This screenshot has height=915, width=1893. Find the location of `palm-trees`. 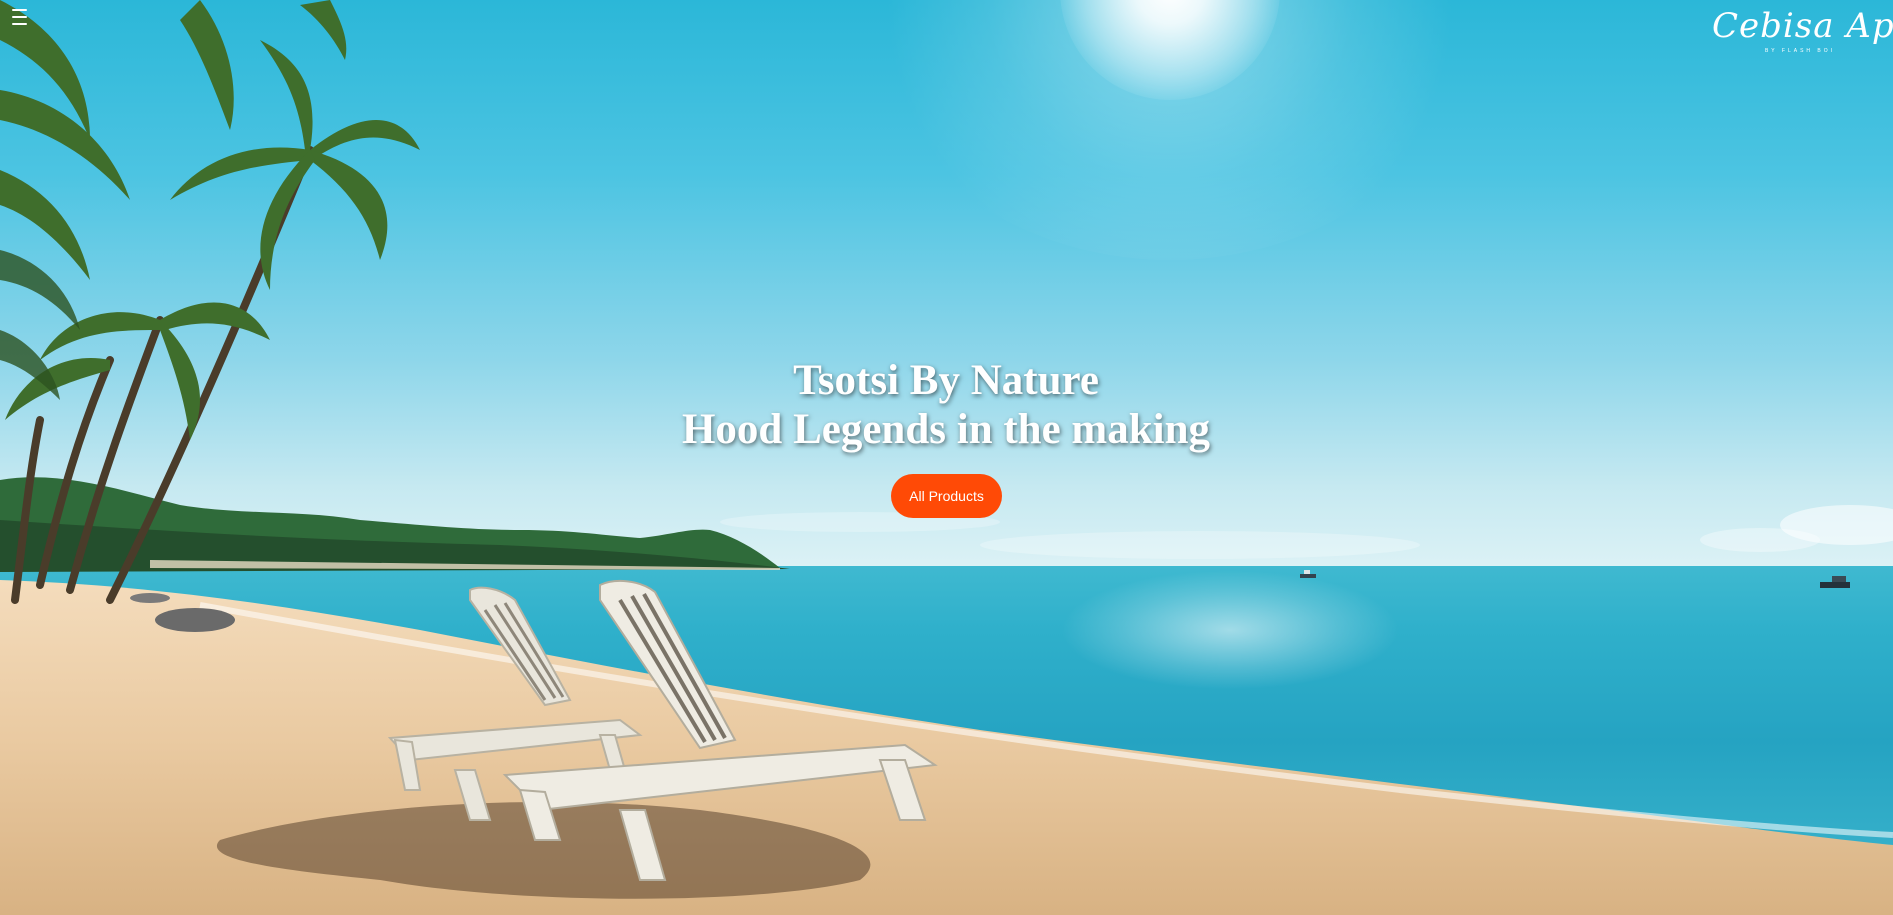

palm-trees is located at coordinates (210, 302).